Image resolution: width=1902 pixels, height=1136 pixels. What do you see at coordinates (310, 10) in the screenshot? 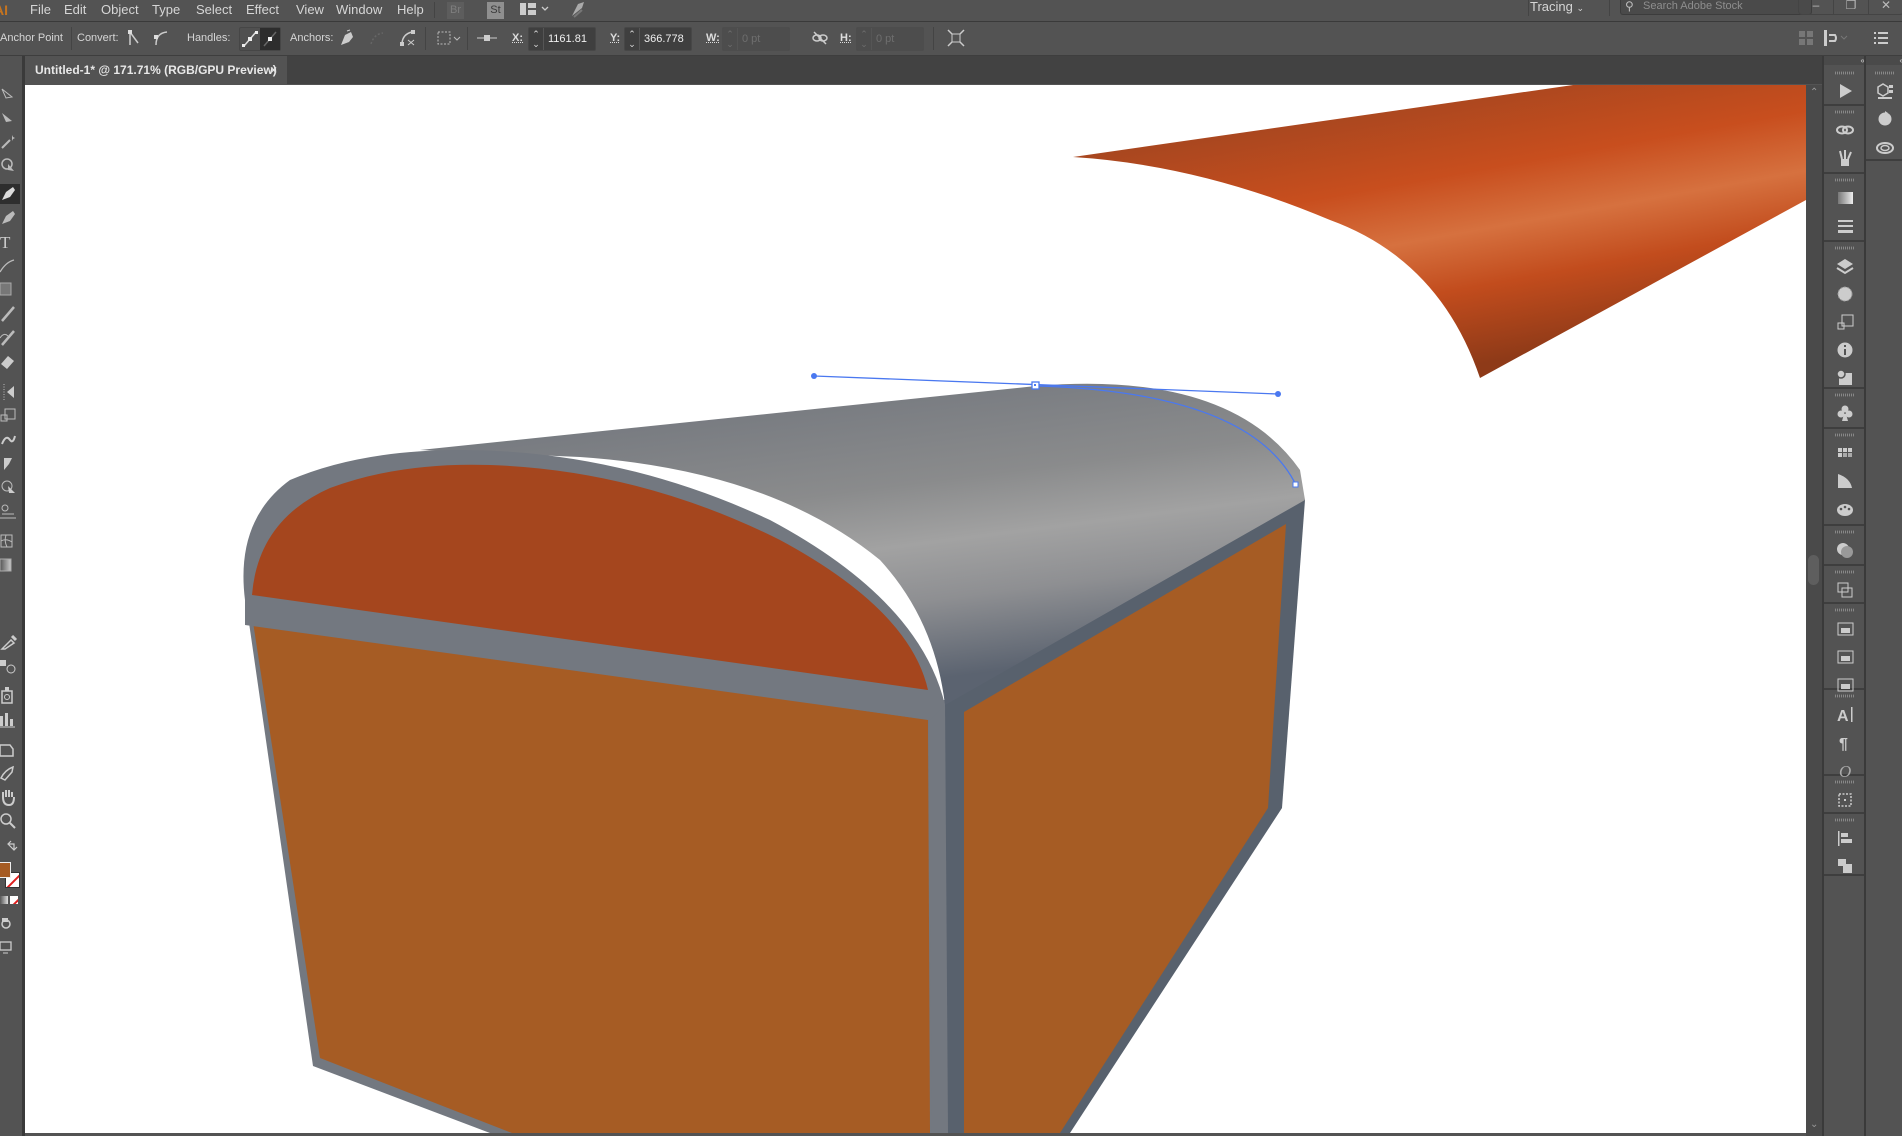
I see `menu-view: View` at bounding box center [310, 10].